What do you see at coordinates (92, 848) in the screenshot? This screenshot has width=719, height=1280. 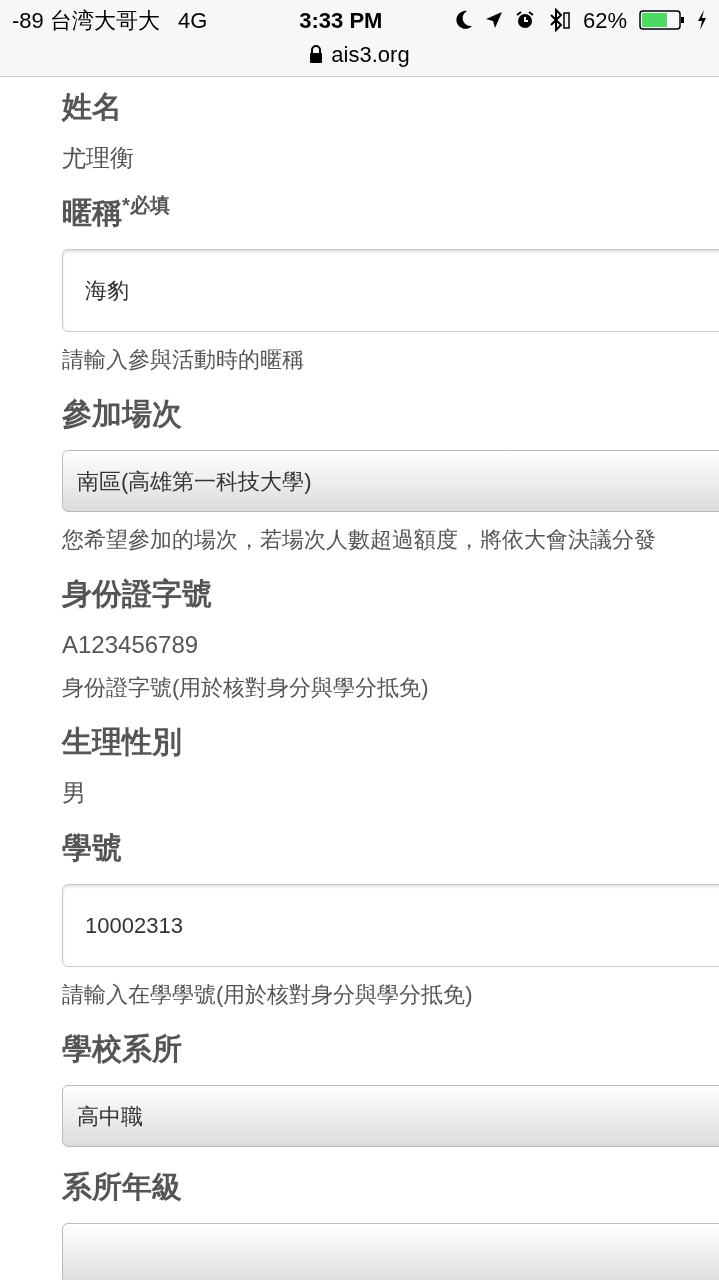 I see `field-label: 學號` at bounding box center [92, 848].